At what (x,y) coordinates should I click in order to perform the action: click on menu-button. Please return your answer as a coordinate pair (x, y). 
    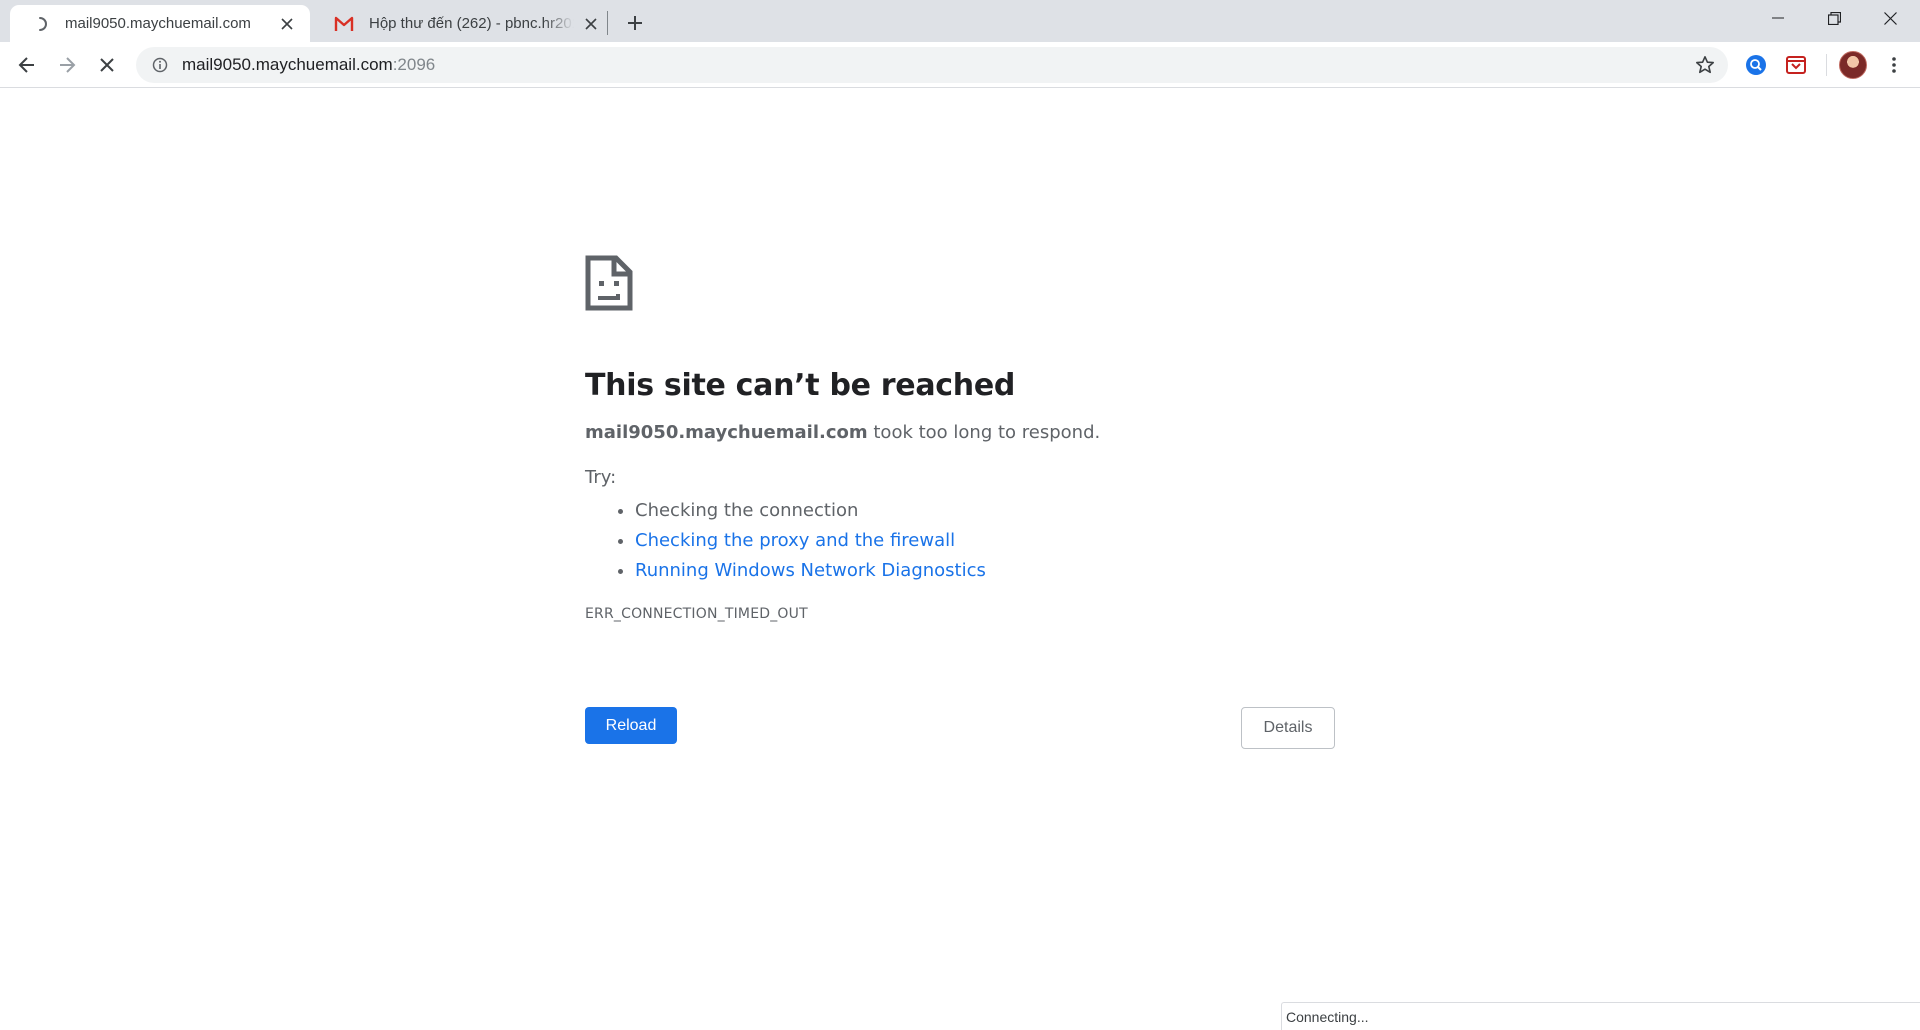
    Looking at the image, I should click on (1894, 65).